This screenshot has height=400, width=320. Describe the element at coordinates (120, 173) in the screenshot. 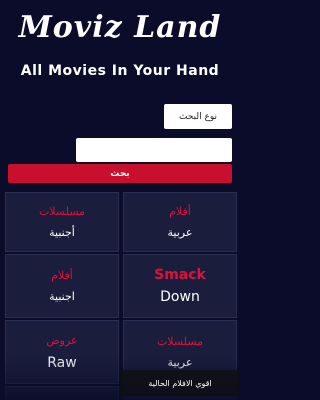

I see `search-button: بحث` at that location.